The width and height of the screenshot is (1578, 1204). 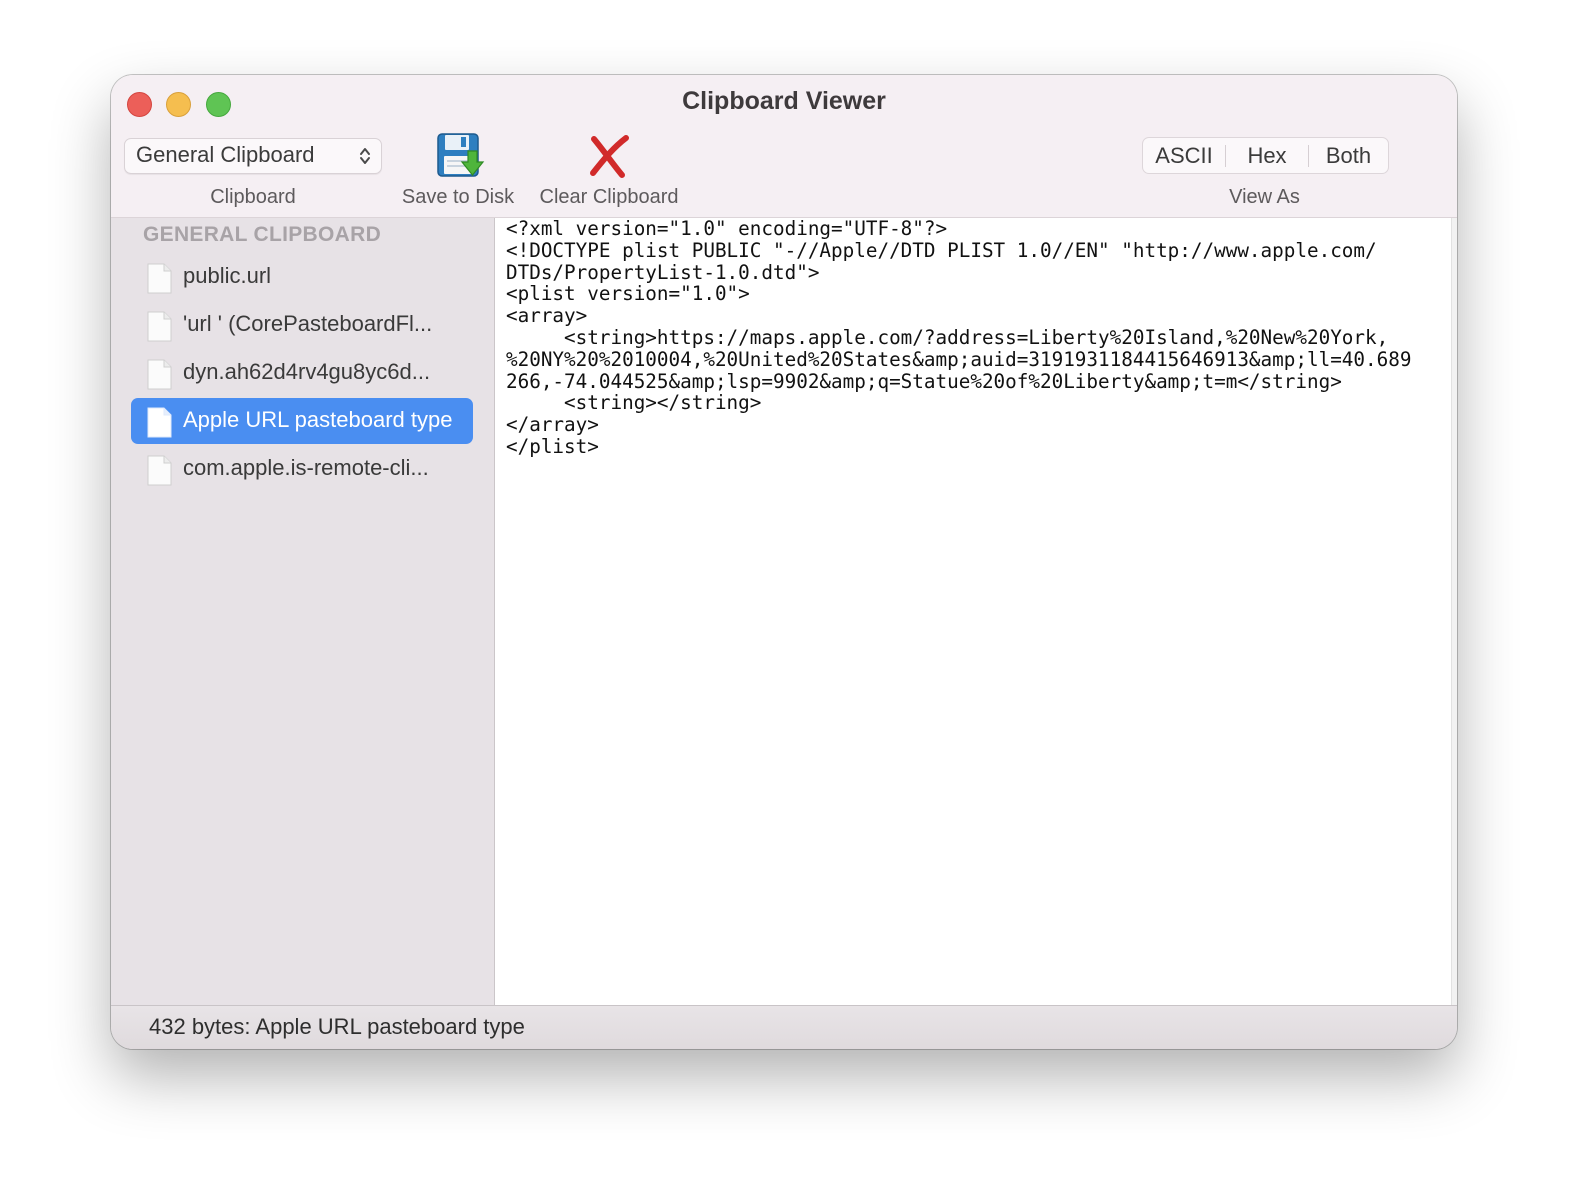 I want to click on view-as-caption: View As, so click(x=1264, y=197).